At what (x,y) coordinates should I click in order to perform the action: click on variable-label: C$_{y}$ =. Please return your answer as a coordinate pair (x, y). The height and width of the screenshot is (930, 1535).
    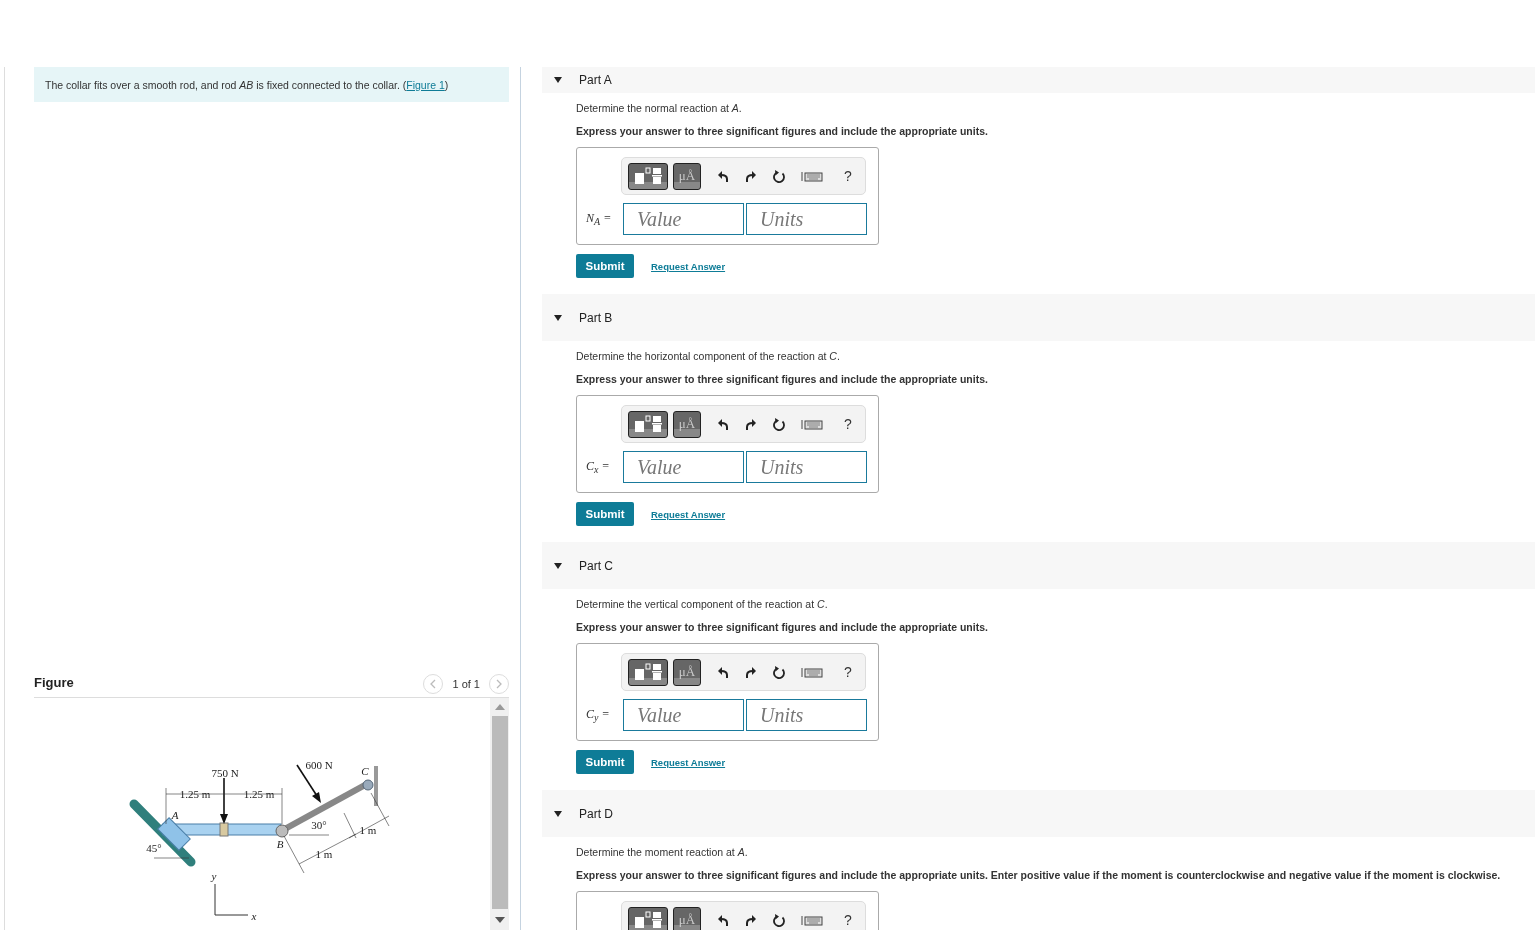
    Looking at the image, I should click on (598, 715).